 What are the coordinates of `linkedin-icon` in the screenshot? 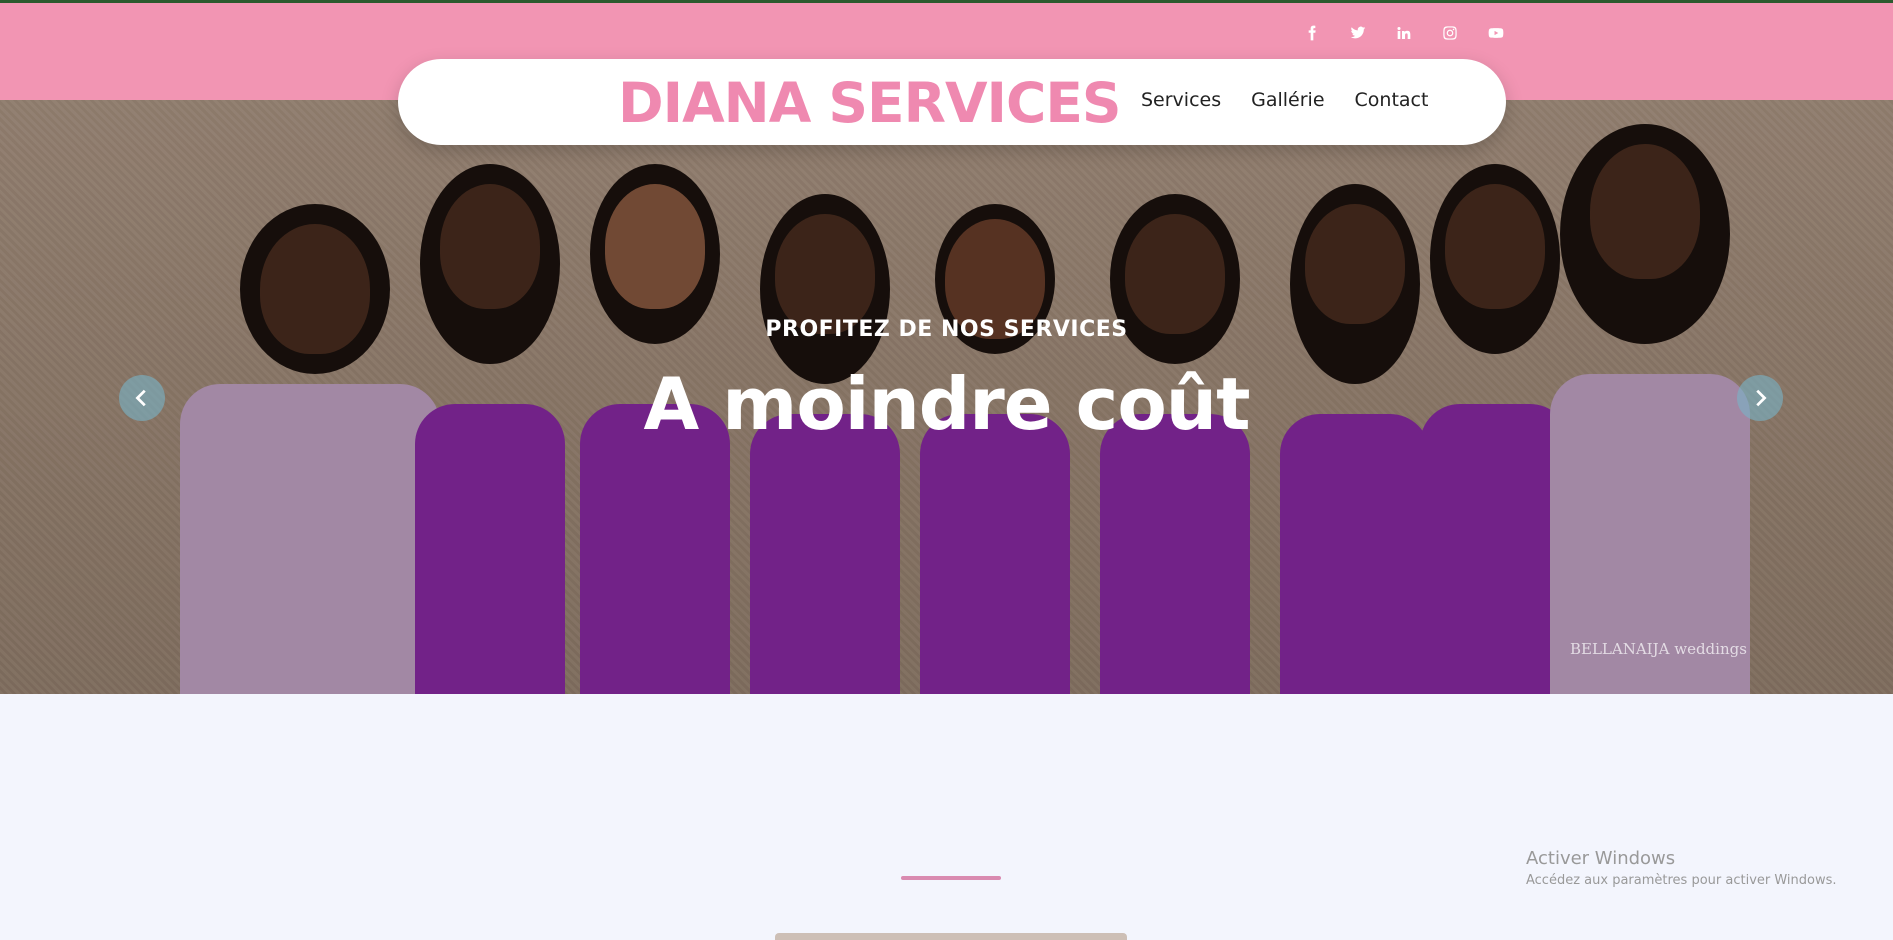 It's located at (1404, 33).